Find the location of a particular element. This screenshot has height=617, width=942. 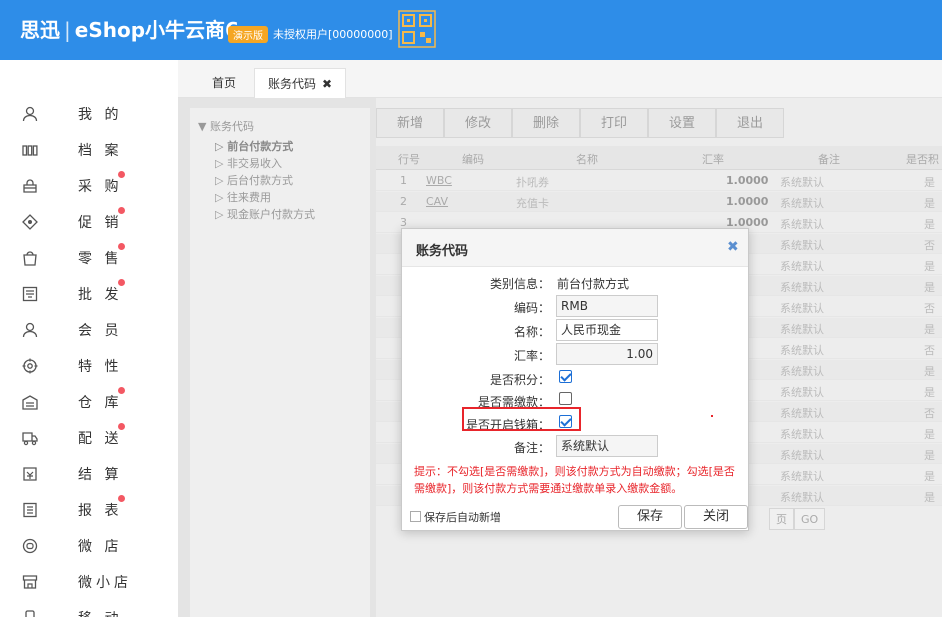

sidebar-item-wholesale: 批 发 is located at coordinates (89, 294).